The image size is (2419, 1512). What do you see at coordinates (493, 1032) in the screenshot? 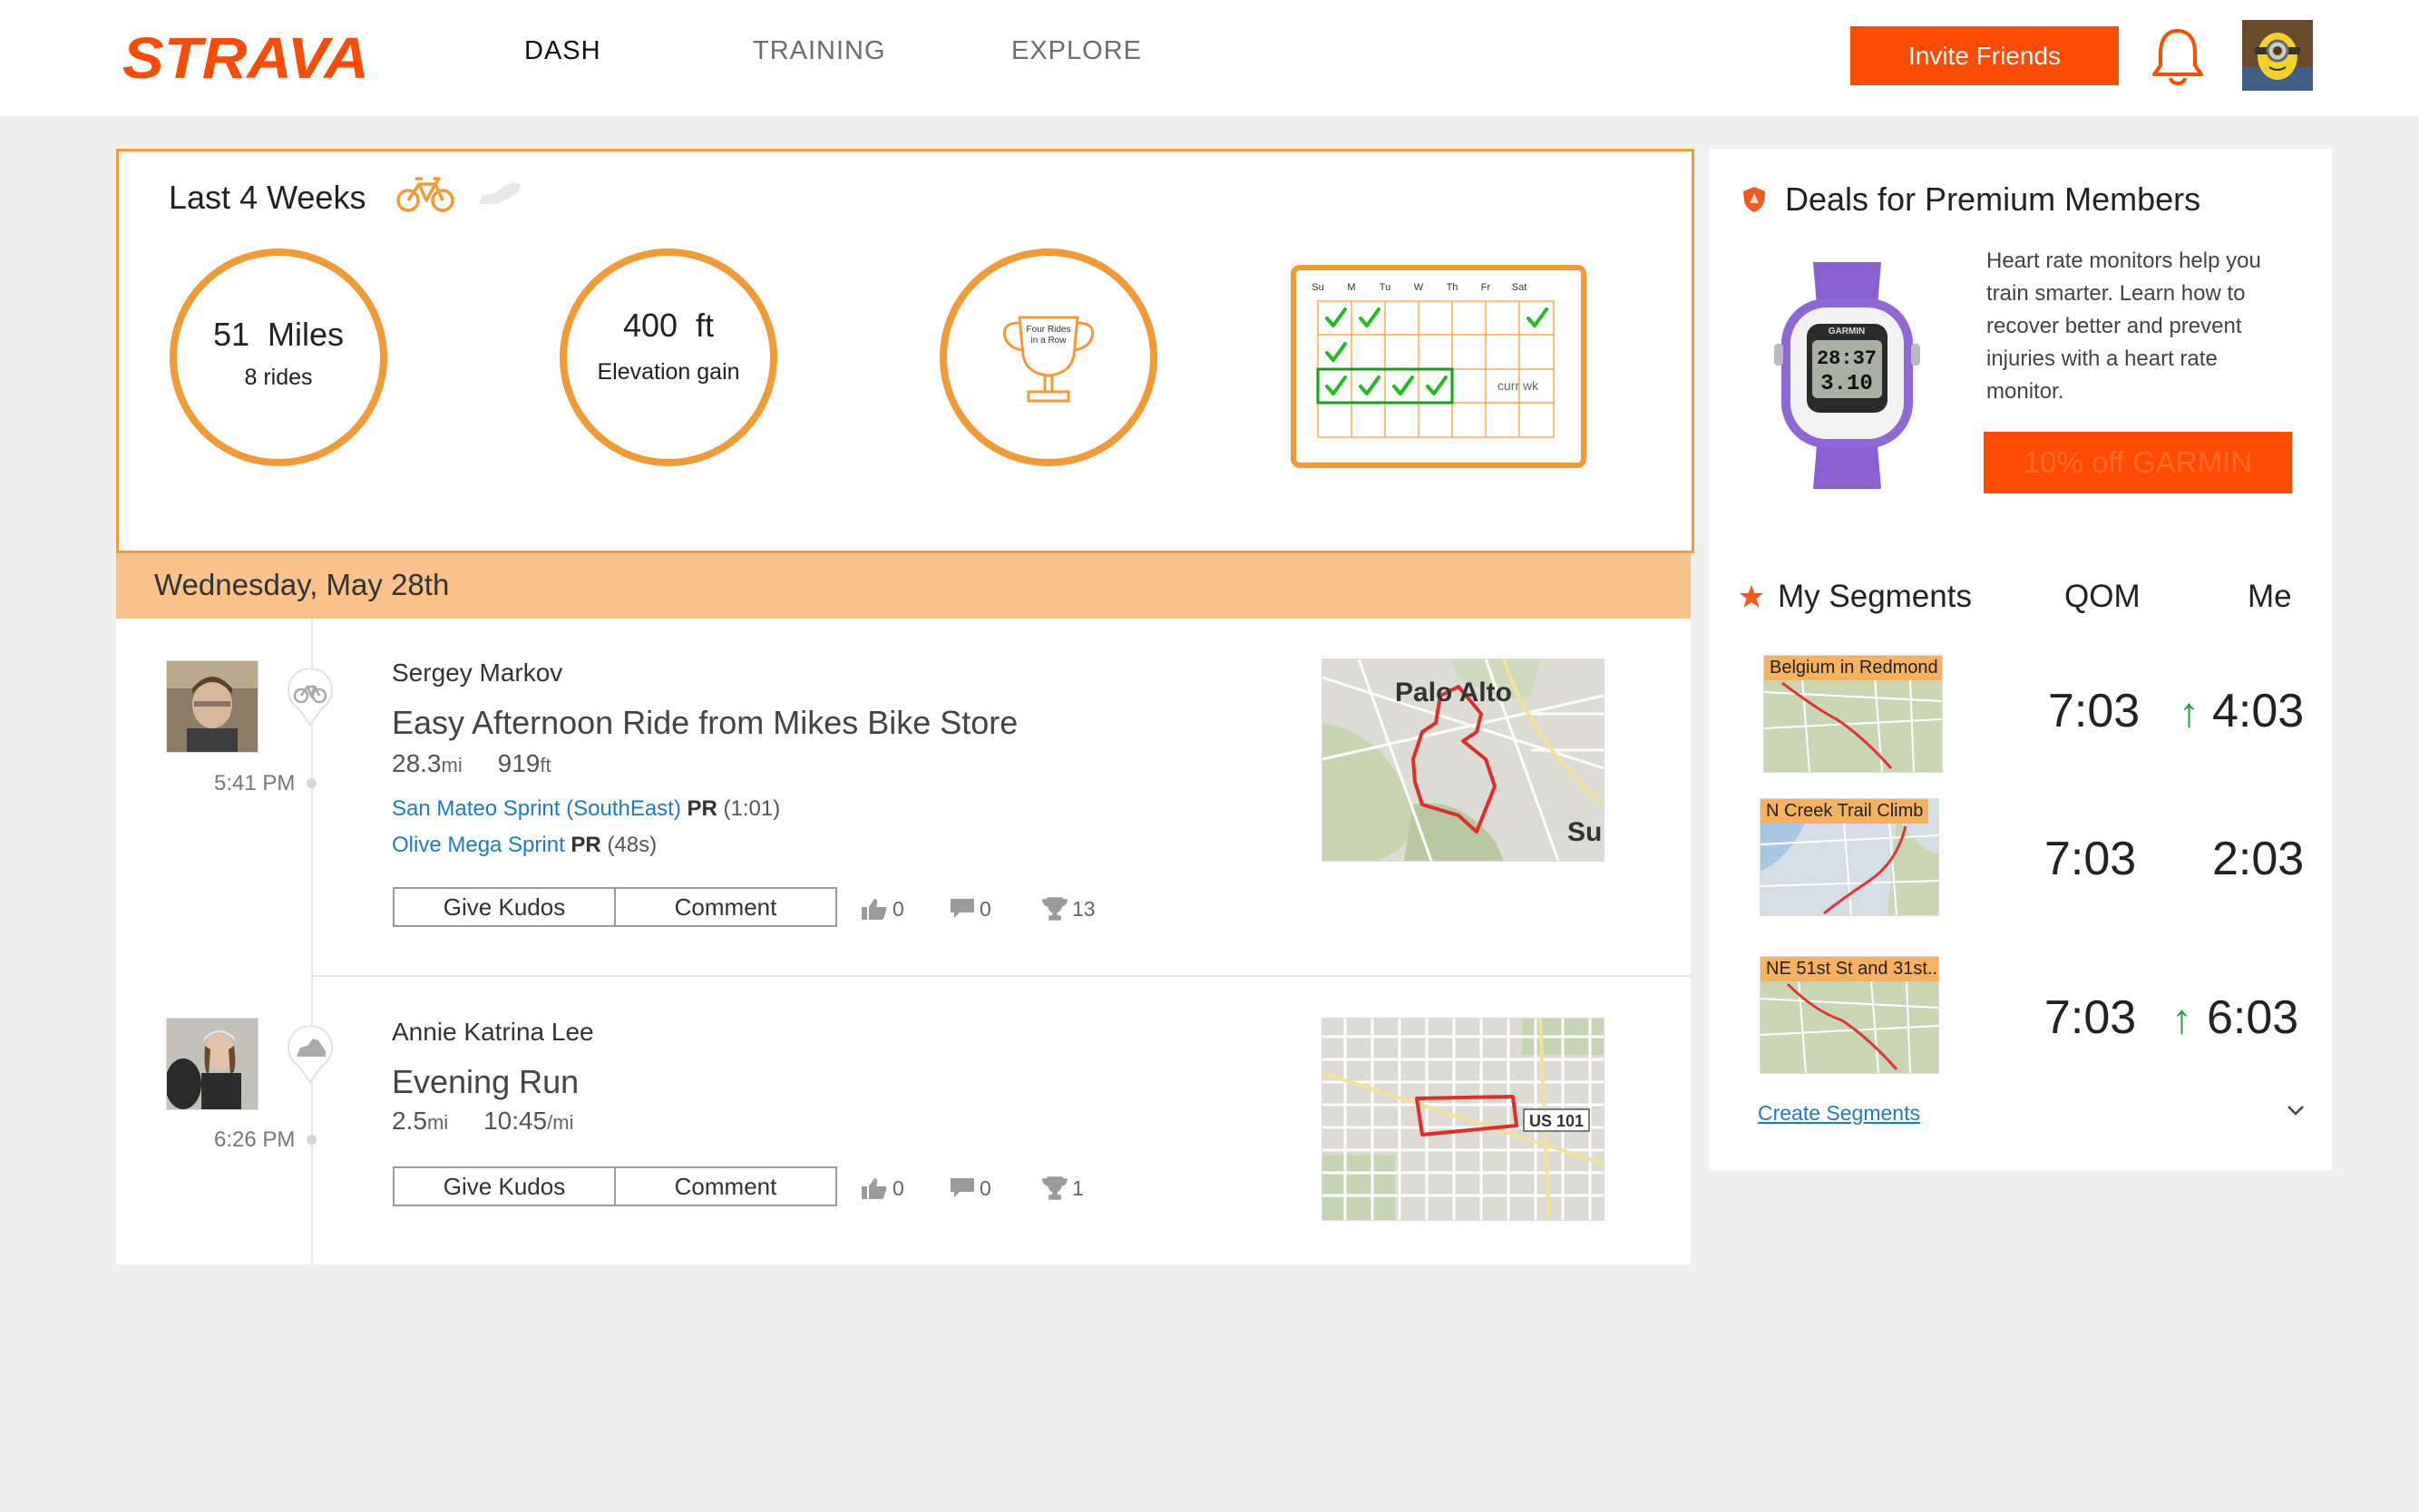
I see `athlete-name: Annie Katrina Lee` at bounding box center [493, 1032].